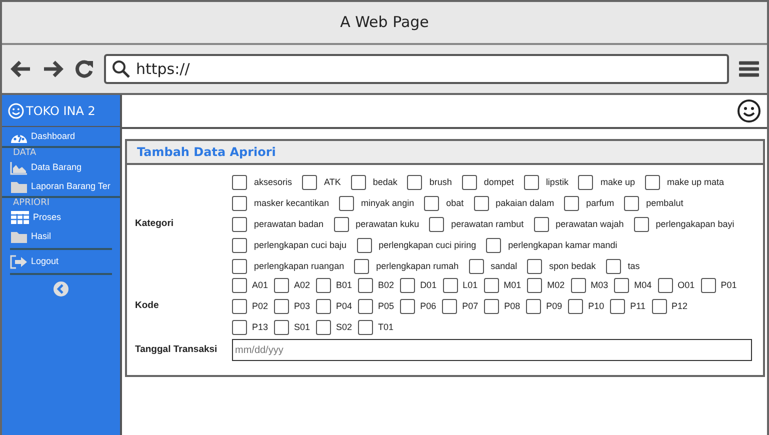 The image size is (769, 435). What do you see at coordinates (289, 224) in the screenshot?
I see `checkbox-label: perawatan badan` at bounding box center [289, 224].